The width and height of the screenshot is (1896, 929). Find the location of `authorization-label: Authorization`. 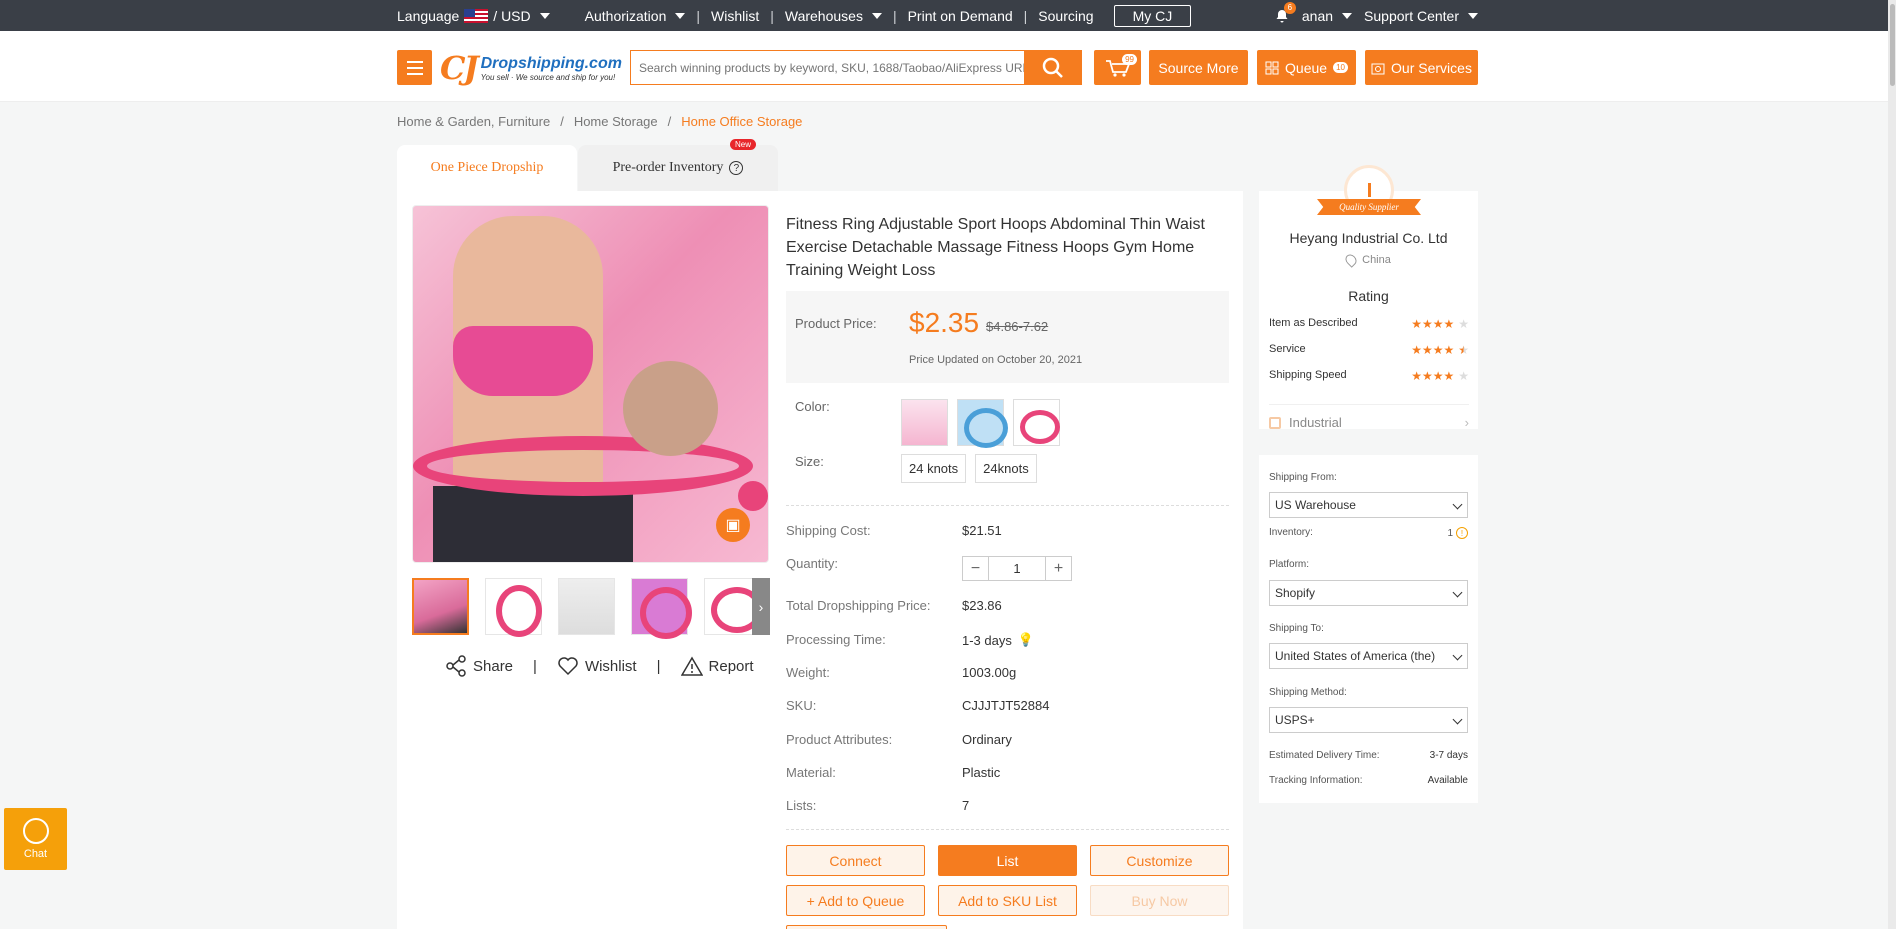

authorization-label: Authorization is located at coordinates (625, 15).